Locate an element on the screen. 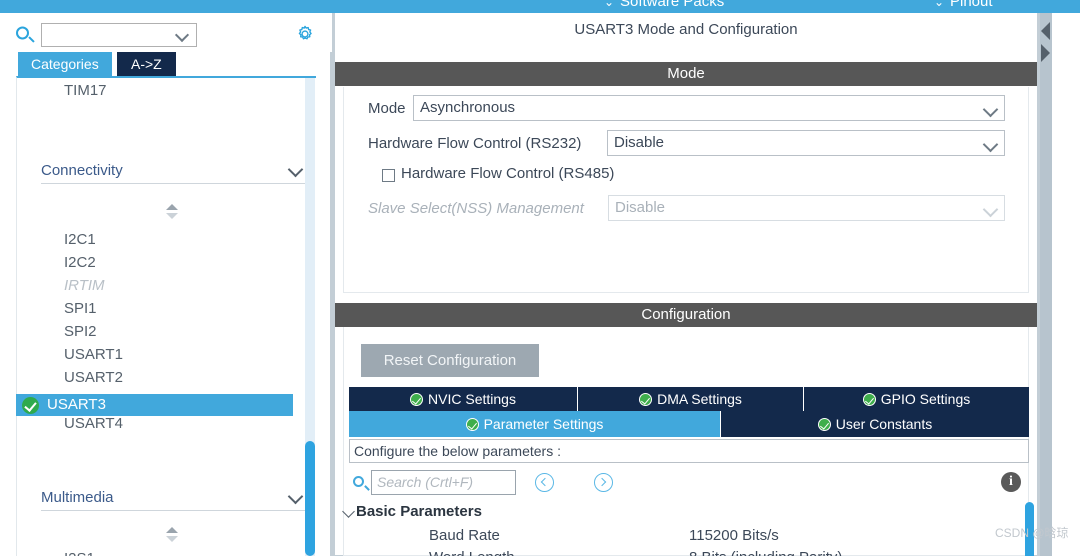 The height and width of the screenshot is (556, 1080). sidebar-scrollbar-thumb is located at coordinates (310, 498).